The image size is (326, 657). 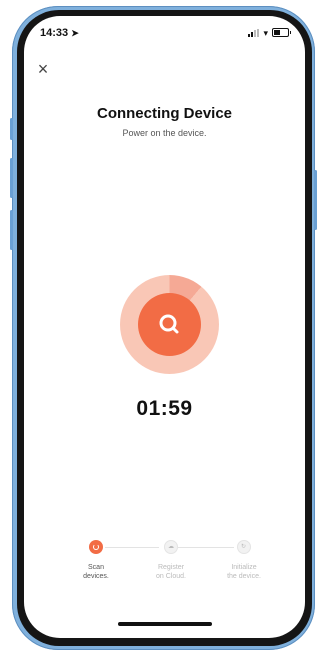 What do you see at coordinates (315, 200) in the screenshot?
I see `power-button` at bounding box center [315, 200].